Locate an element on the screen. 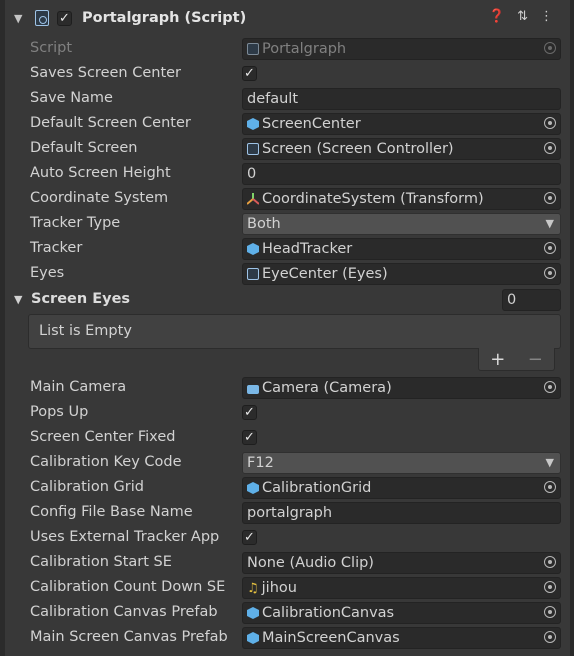 This screenshot has width=574, height=656. calibration-grid-field: CalibrationGrid is located at coordinates (401, 488).